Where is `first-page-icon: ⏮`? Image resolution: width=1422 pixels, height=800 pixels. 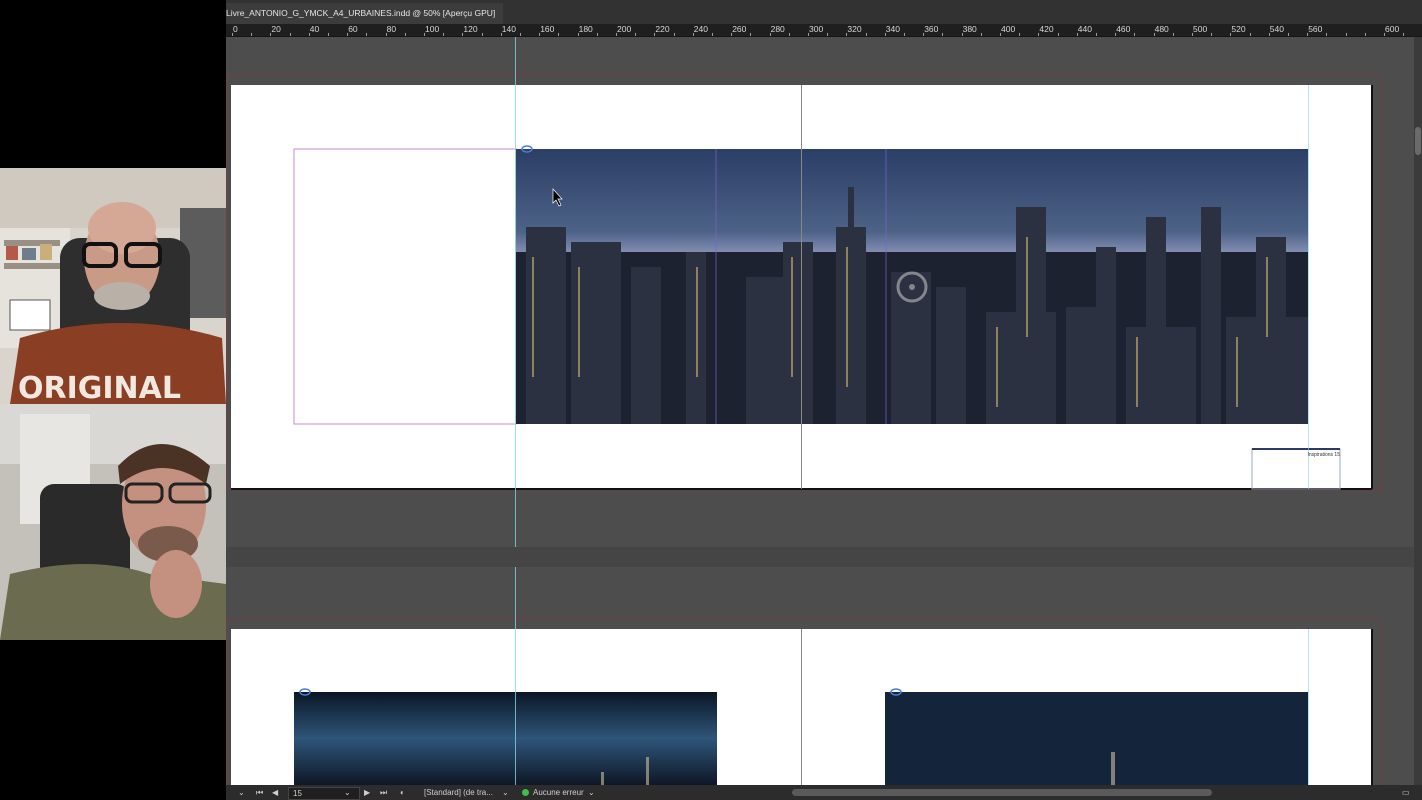
first-page-icon: ⏮ is located at coordinates (259, 792).